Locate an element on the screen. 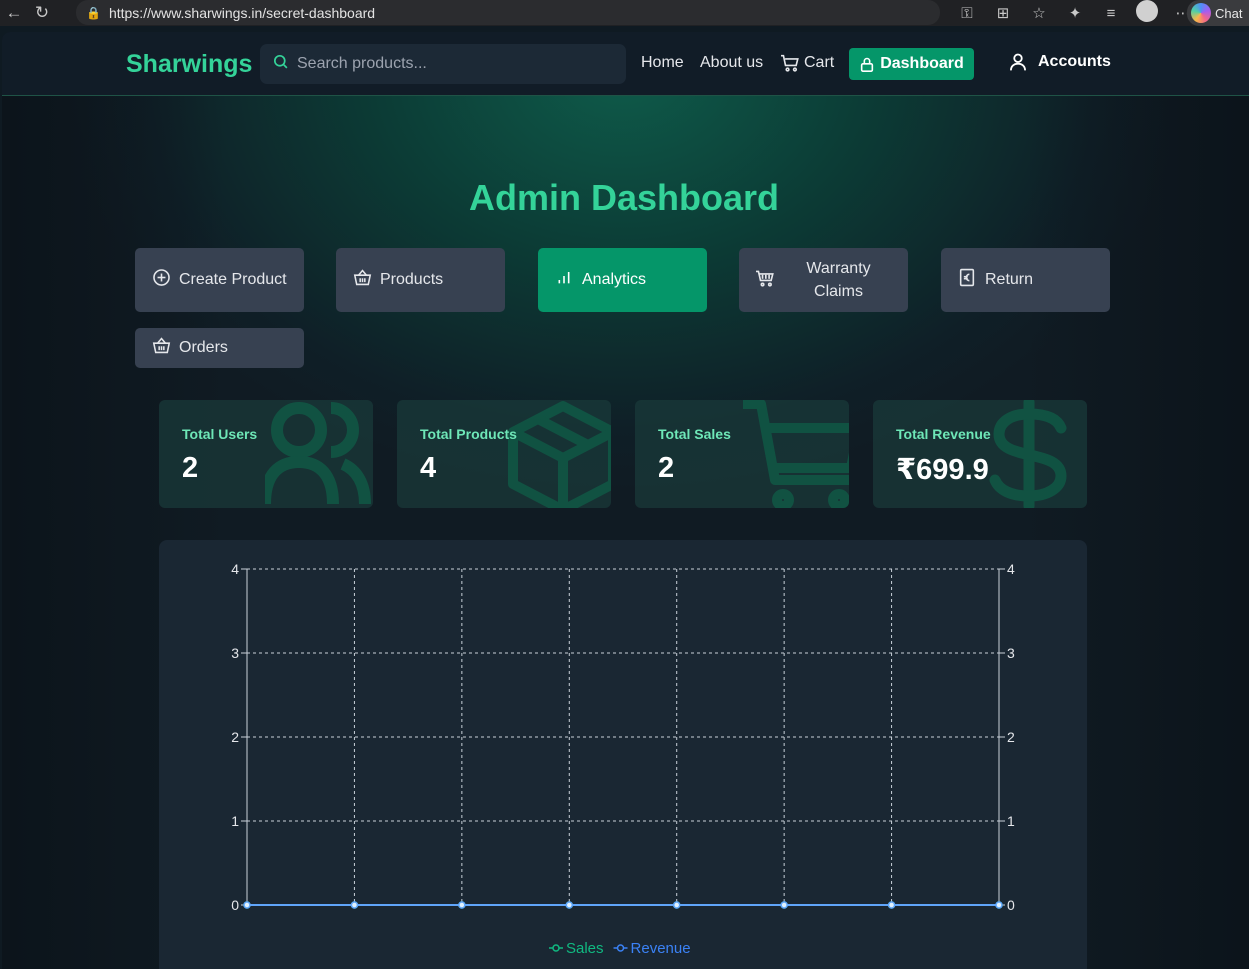  package-icon is located at coordinates (559, 454).